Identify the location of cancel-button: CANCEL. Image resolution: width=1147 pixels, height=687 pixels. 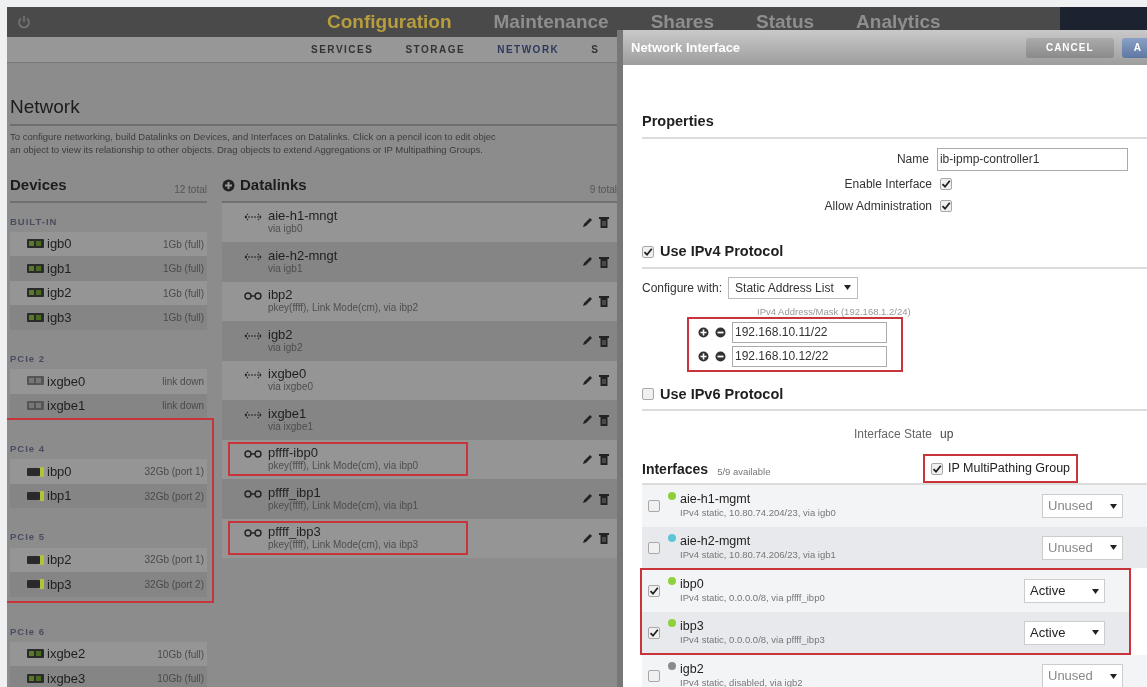
(1069, 47).